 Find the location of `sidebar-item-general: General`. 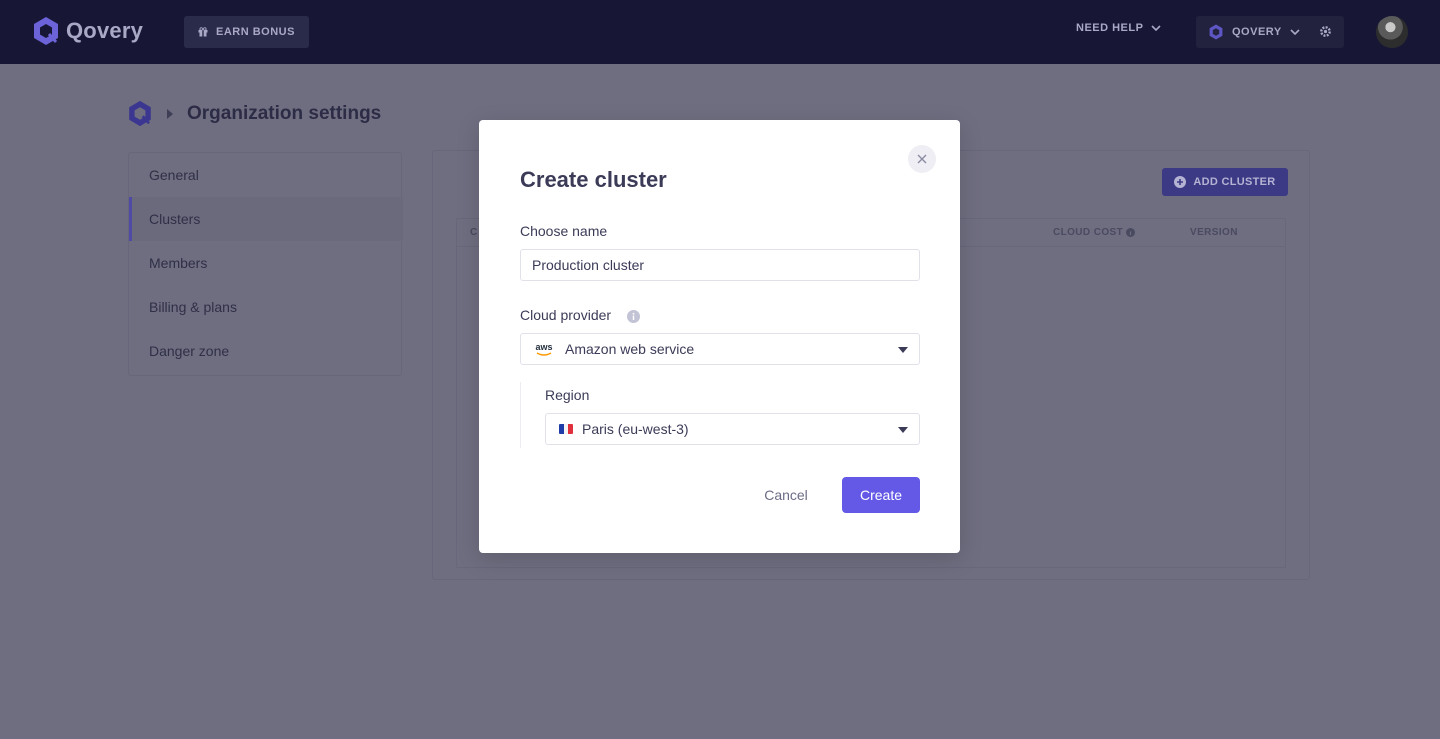

sidebar-item-general: General is located at coordinates (266, 175).